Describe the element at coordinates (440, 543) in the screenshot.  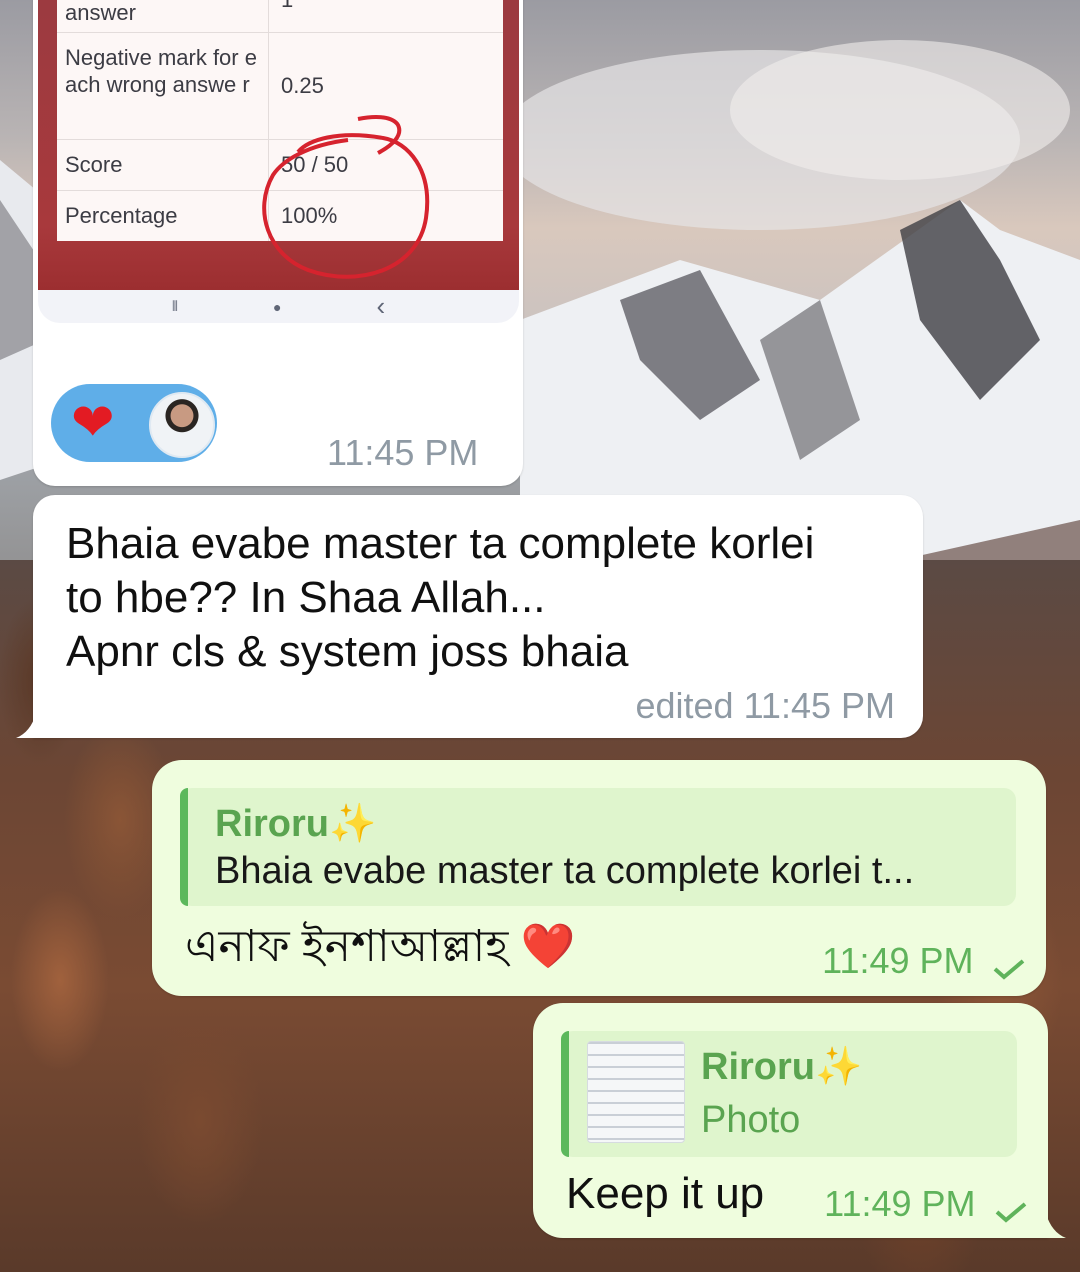
I see `message-line: Bhaia evabe master ta complete korlei` at that location.